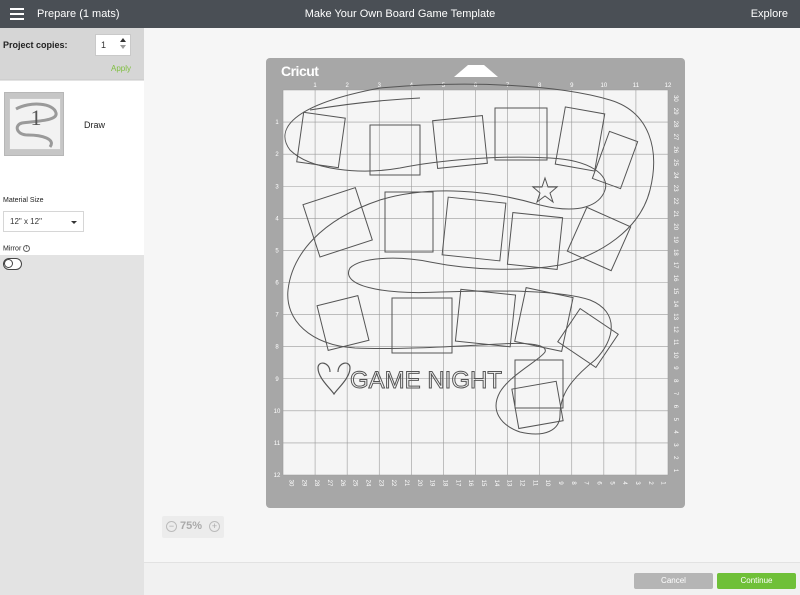  Describe the element at coordinates (432, 483) in the screenshot. I see `ruler-bottom-label: 19` at that location.